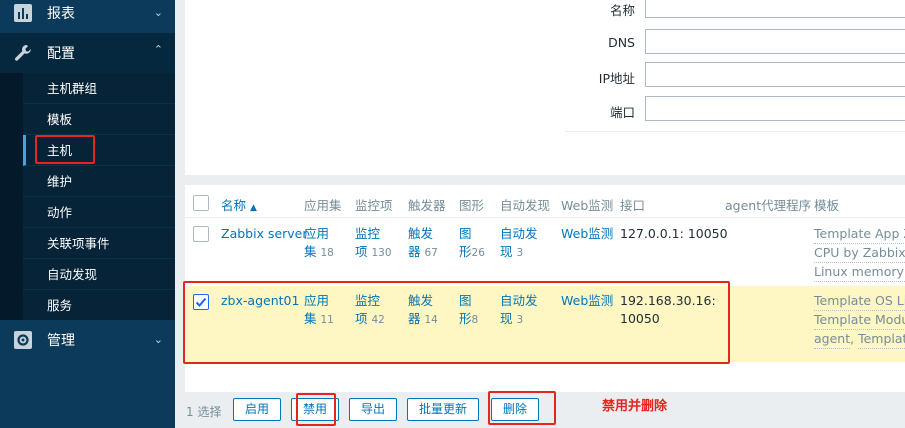 The image size is (905, 428). Describe the element at coordinates (674, 233) in the screenshot. I see `interface-value: 127.0.0.1: 10050` at that location.